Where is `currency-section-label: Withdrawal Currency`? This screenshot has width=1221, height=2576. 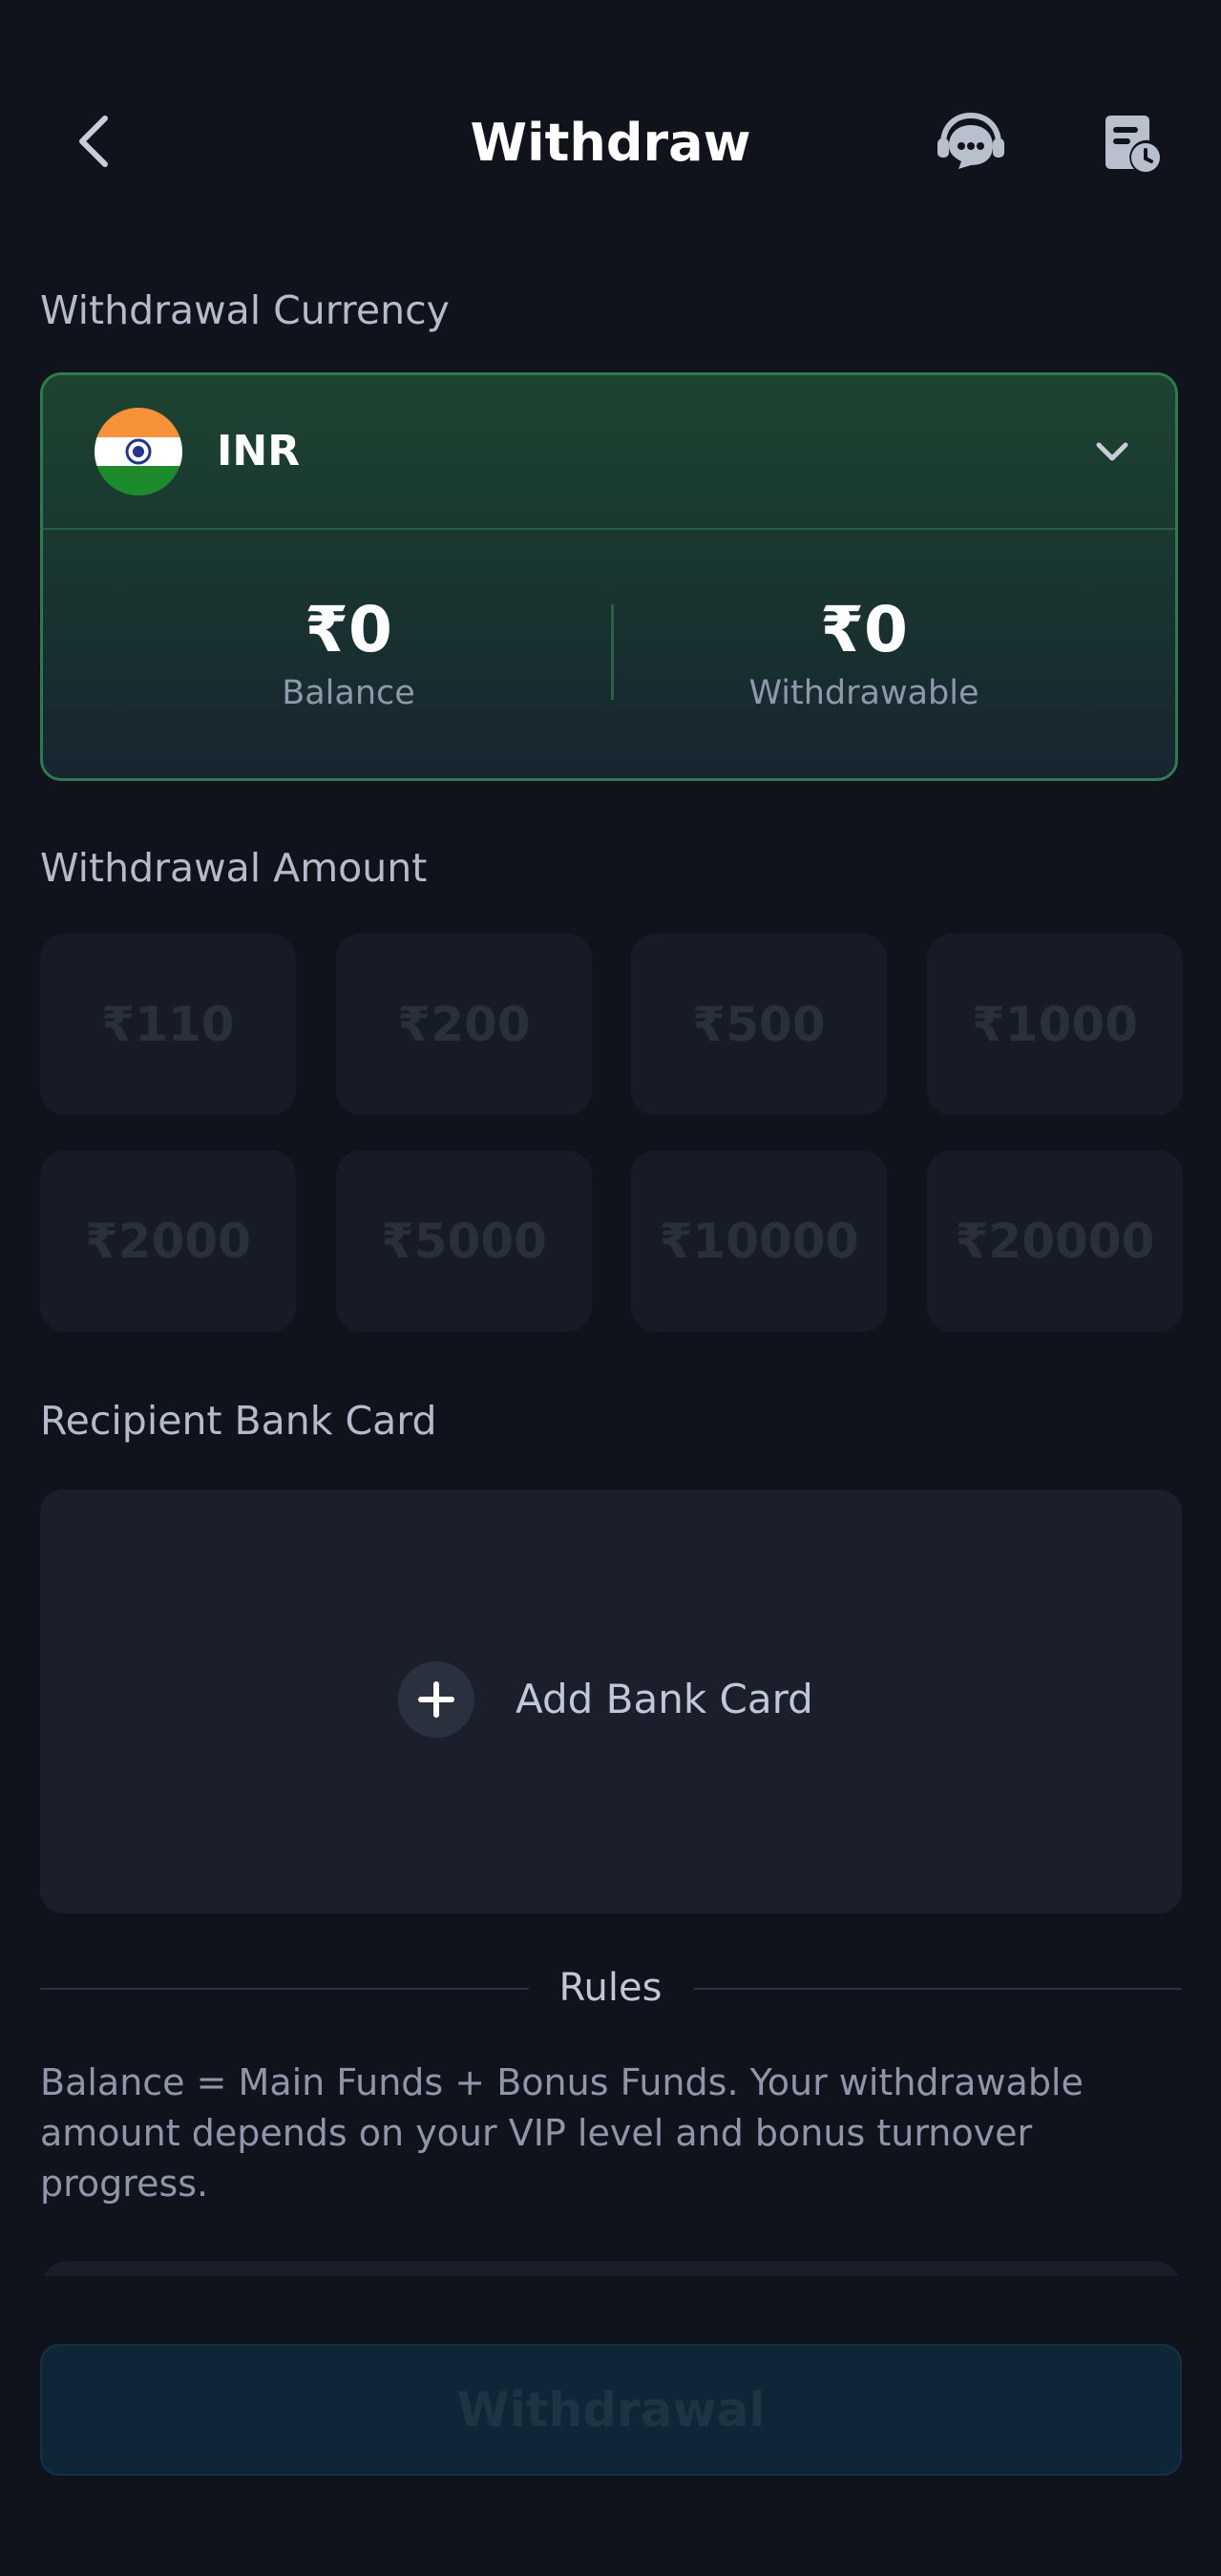 currency-section-label: Withdrawal Currency is located at coordinates (245, 310).